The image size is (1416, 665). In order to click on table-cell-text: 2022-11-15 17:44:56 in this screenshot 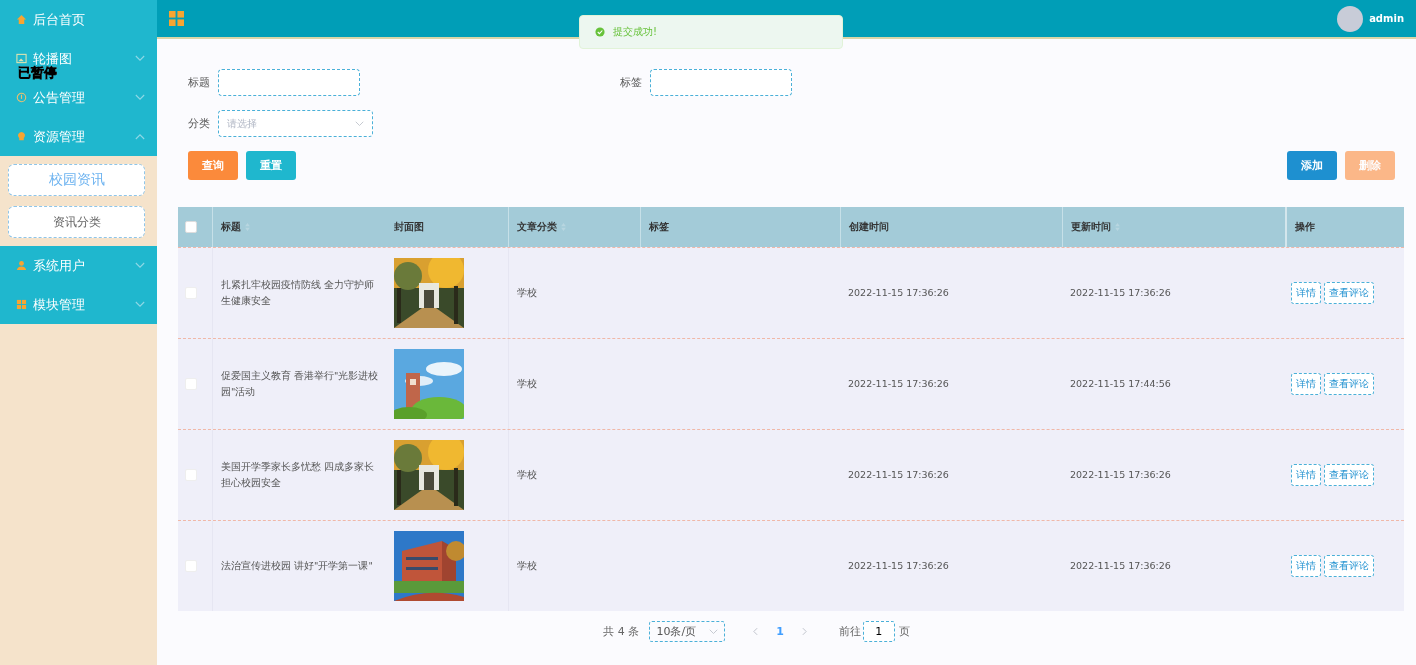, I will do `click(1121, 384)`.